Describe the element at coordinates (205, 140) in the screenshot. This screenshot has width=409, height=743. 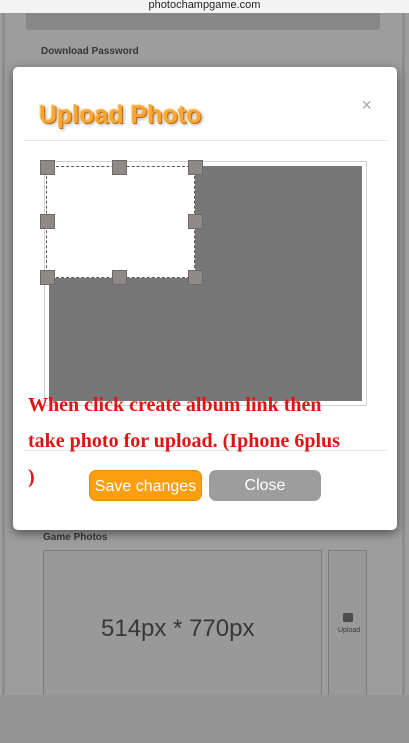
I see `header-divider` at that location.